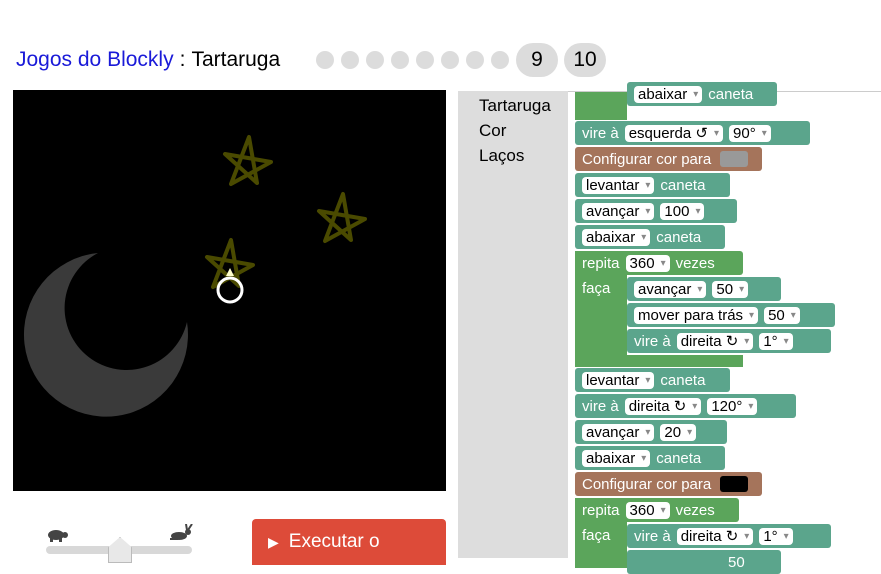  I want to click on level-10-button: 10, so click(585, 60).